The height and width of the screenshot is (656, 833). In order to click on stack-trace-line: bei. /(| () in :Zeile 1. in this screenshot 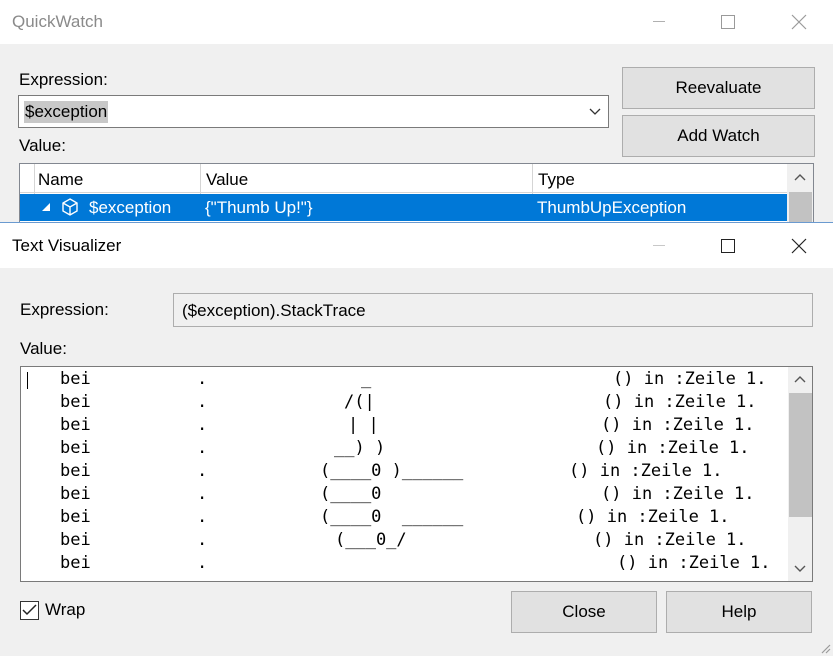, I will do `click(406, 402)`.